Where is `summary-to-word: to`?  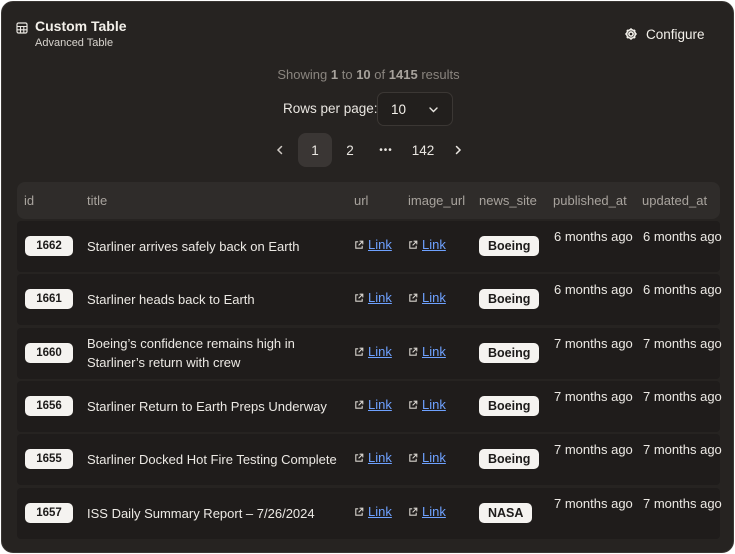 summary-to-word: to is located at coordinates (347, 74).